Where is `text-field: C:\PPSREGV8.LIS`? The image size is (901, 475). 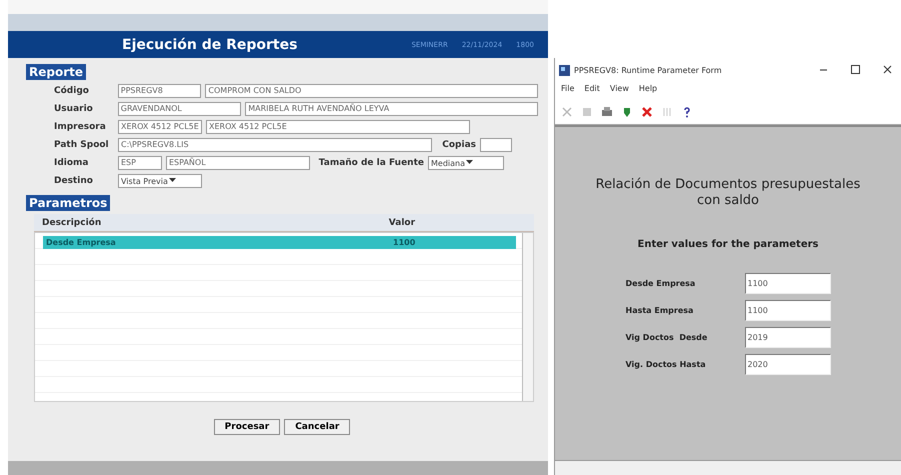 text-field: C:\PPSREGV8.LIS is located at coordinates (275, 145).